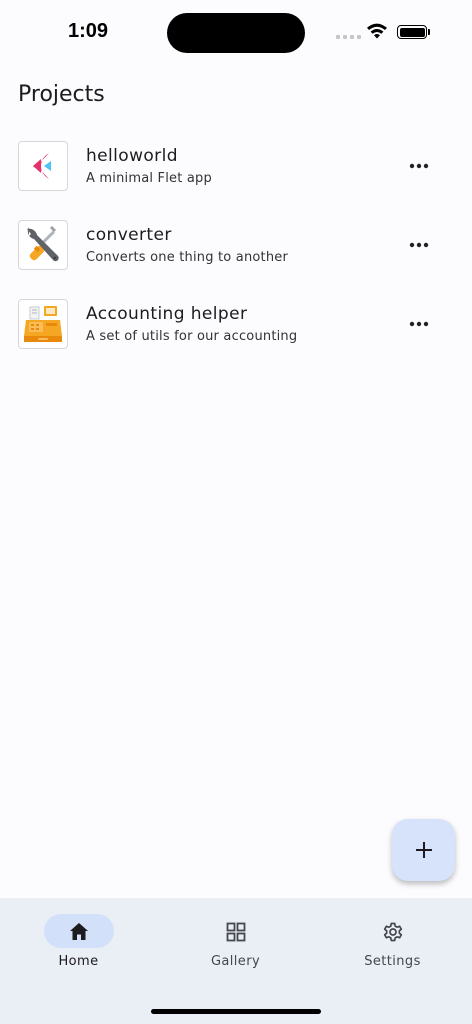  Describe the element at coordinates (88, 31) in the screenshot. I see `status-time: 1:09` at that location.